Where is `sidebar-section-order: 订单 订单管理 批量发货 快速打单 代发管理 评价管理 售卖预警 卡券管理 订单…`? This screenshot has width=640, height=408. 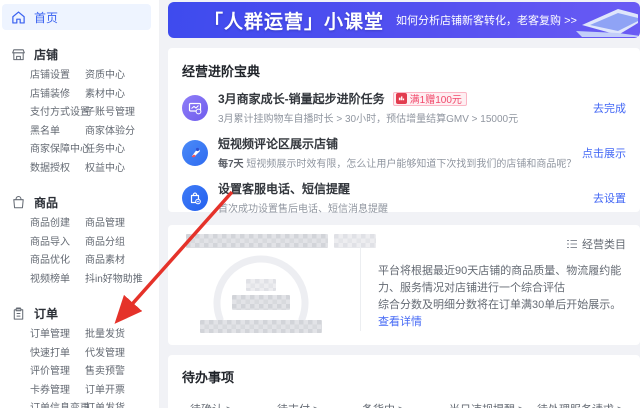
sidebar-section-order: 订单 订单管理 批量发货 快速打单 代发管理 评价管理 售卖预警 卡券管理 订单… is located at coordinates (79, 355).